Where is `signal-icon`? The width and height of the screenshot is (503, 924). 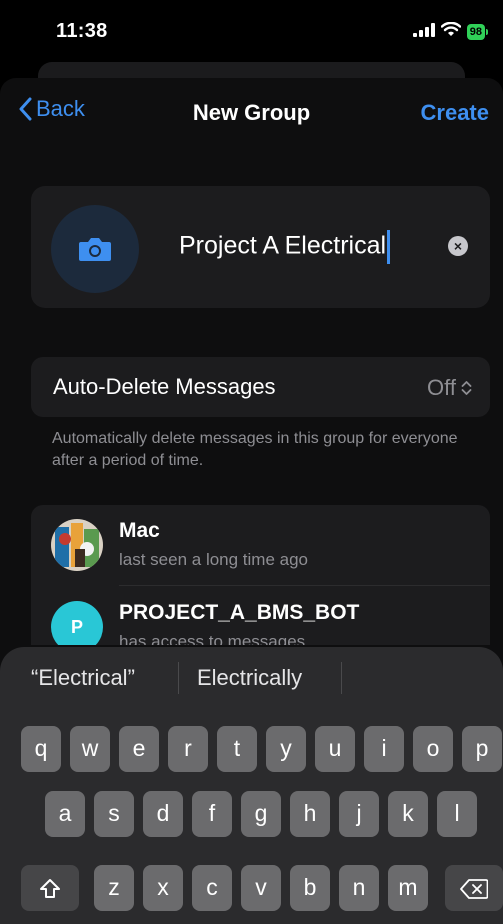
signal-icon is located at coordinates (423, 32).